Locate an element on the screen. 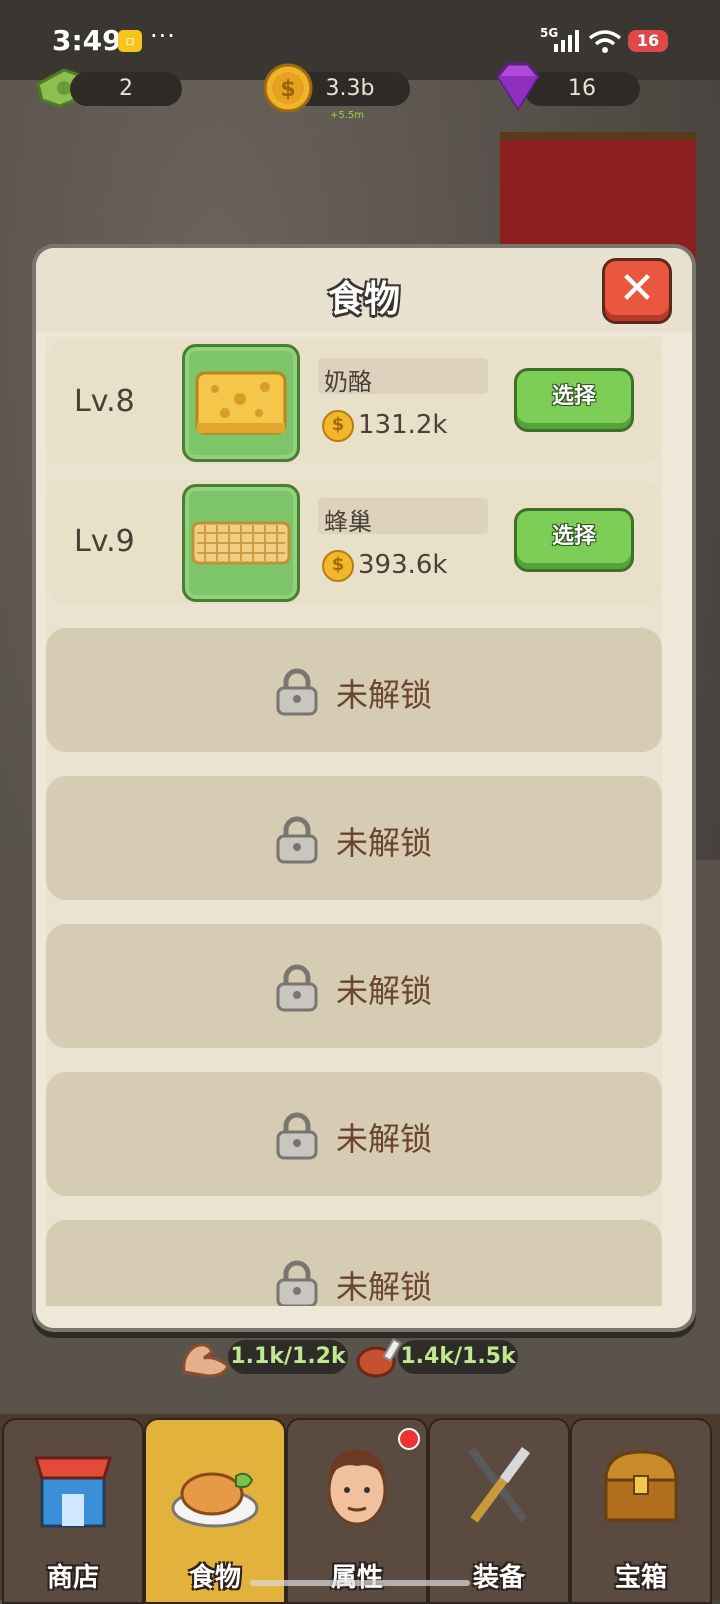 This screenshot has height=1604, width=720. tab-label: 商店 is located at coordinates (72, 1578).